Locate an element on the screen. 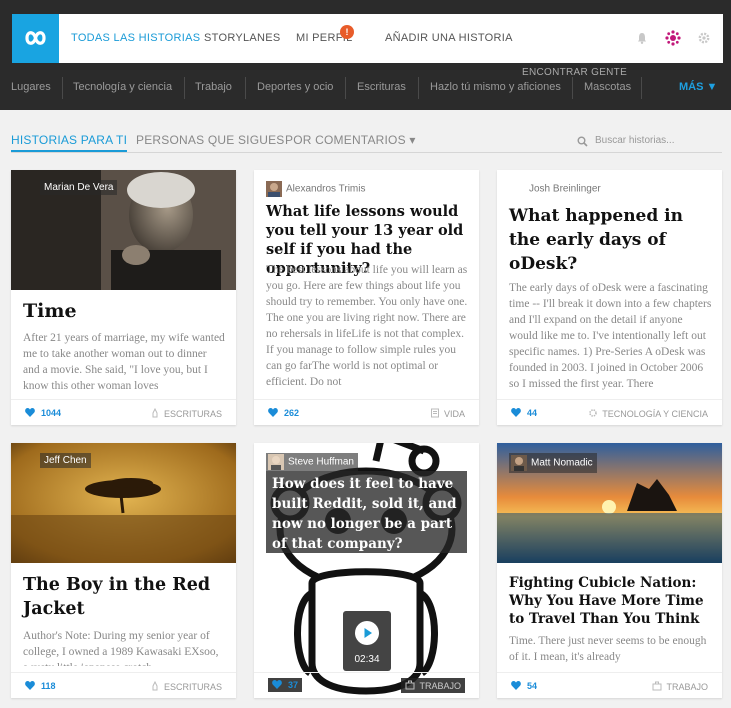 The width and height of the screenshot is (731, 708). author-name: Marian De Vera is located at coordinates (79, 187).